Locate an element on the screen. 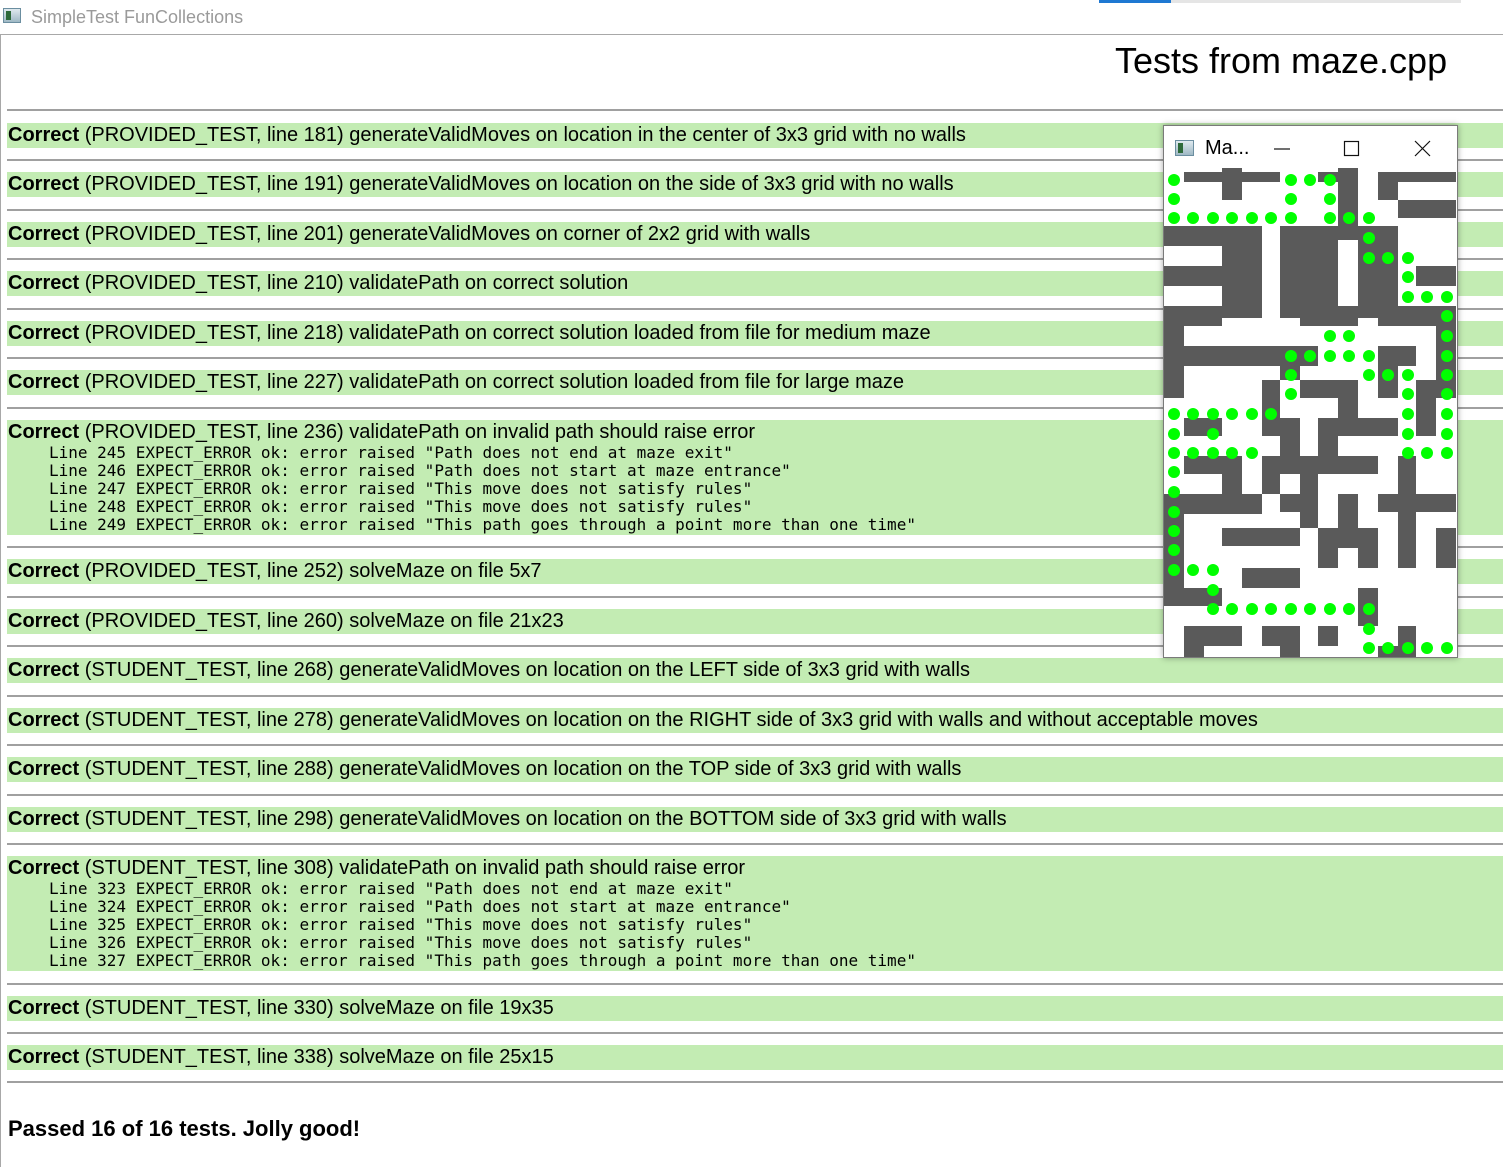  test-summary: Passed 16 of 16 tests. Jolly good! is located at coordinates (184, 1128).